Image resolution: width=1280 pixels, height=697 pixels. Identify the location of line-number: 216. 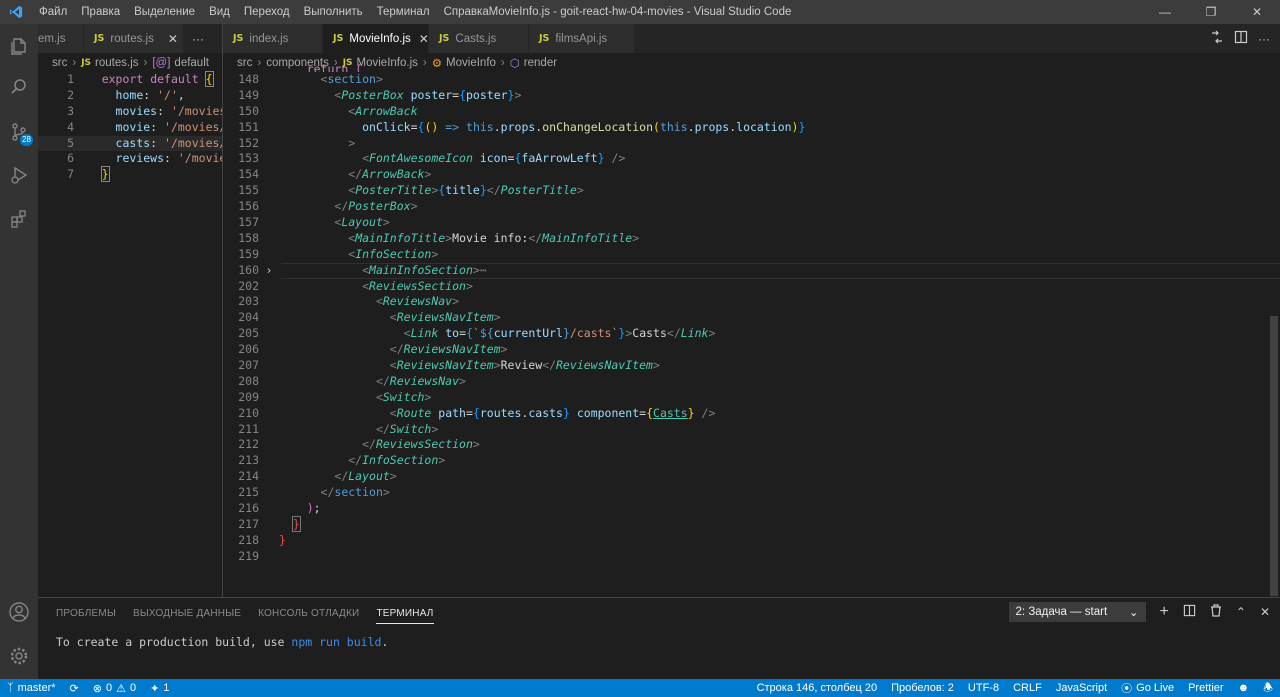
(248, 508).